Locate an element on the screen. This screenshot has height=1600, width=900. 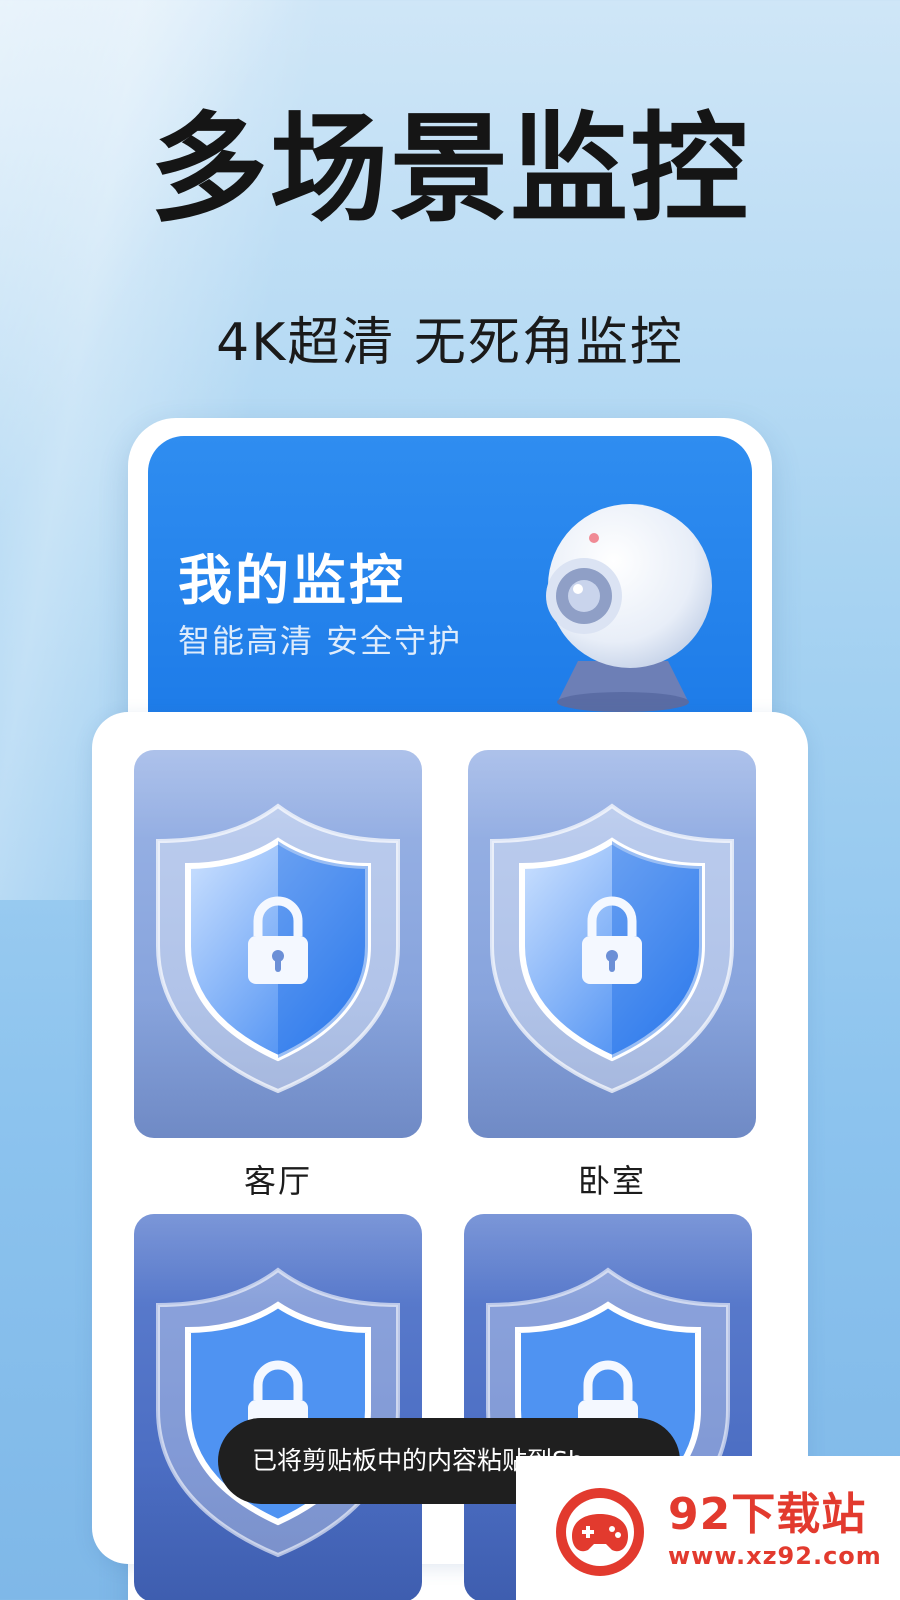
banner-subtitle: 智能高清 安全守护 is located at coordinates (320, 641).